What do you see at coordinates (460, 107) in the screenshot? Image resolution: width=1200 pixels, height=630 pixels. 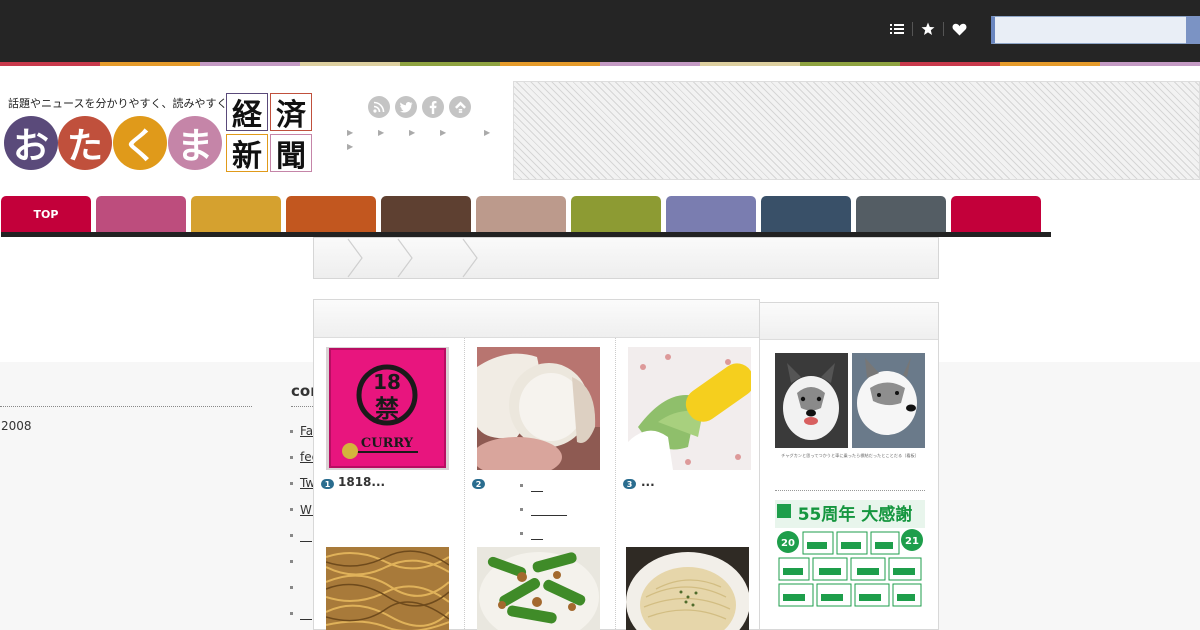 I see `feedly-icon` at bounding box center [460, 107].